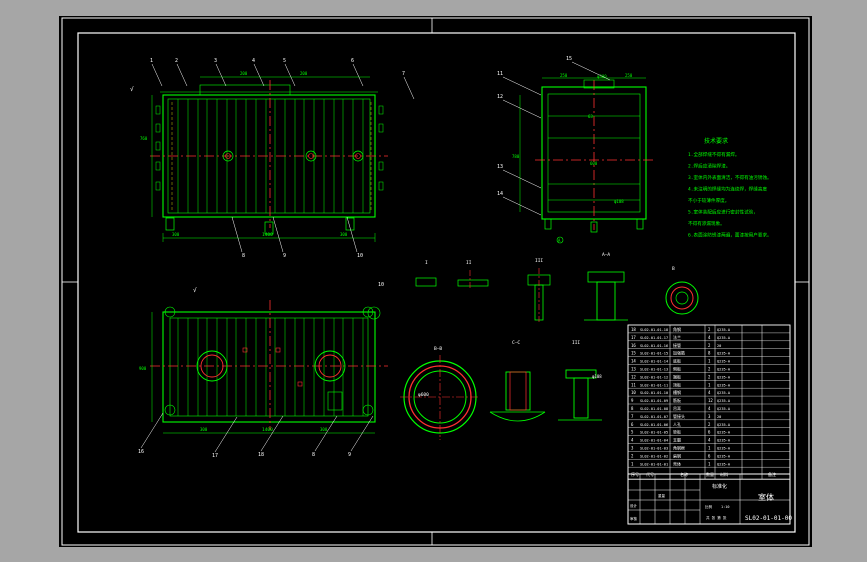 Image resolution: width=867 pixels, height=562 pixels. What do you see at coordinates (677, 376) in the screenshot?
I see `part-name: 端板` at bounding box center [677, 376].